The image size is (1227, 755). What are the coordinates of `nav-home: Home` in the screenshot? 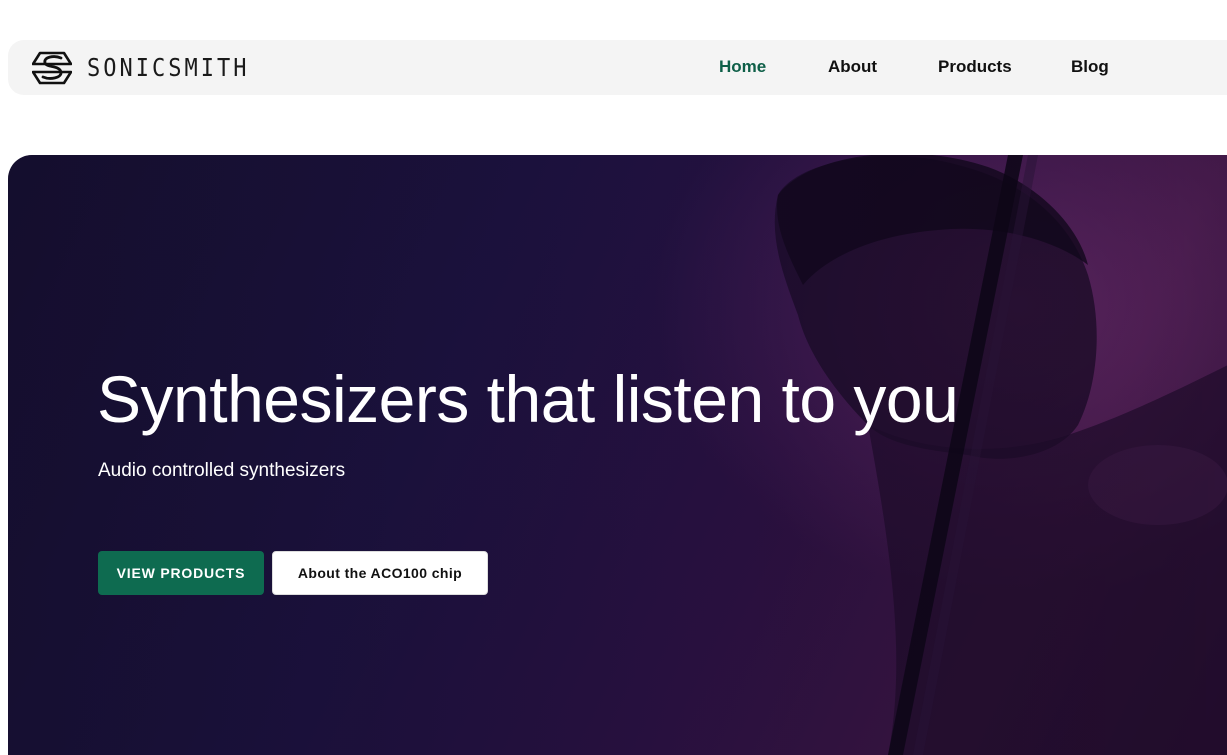 It's located at (742, 67).